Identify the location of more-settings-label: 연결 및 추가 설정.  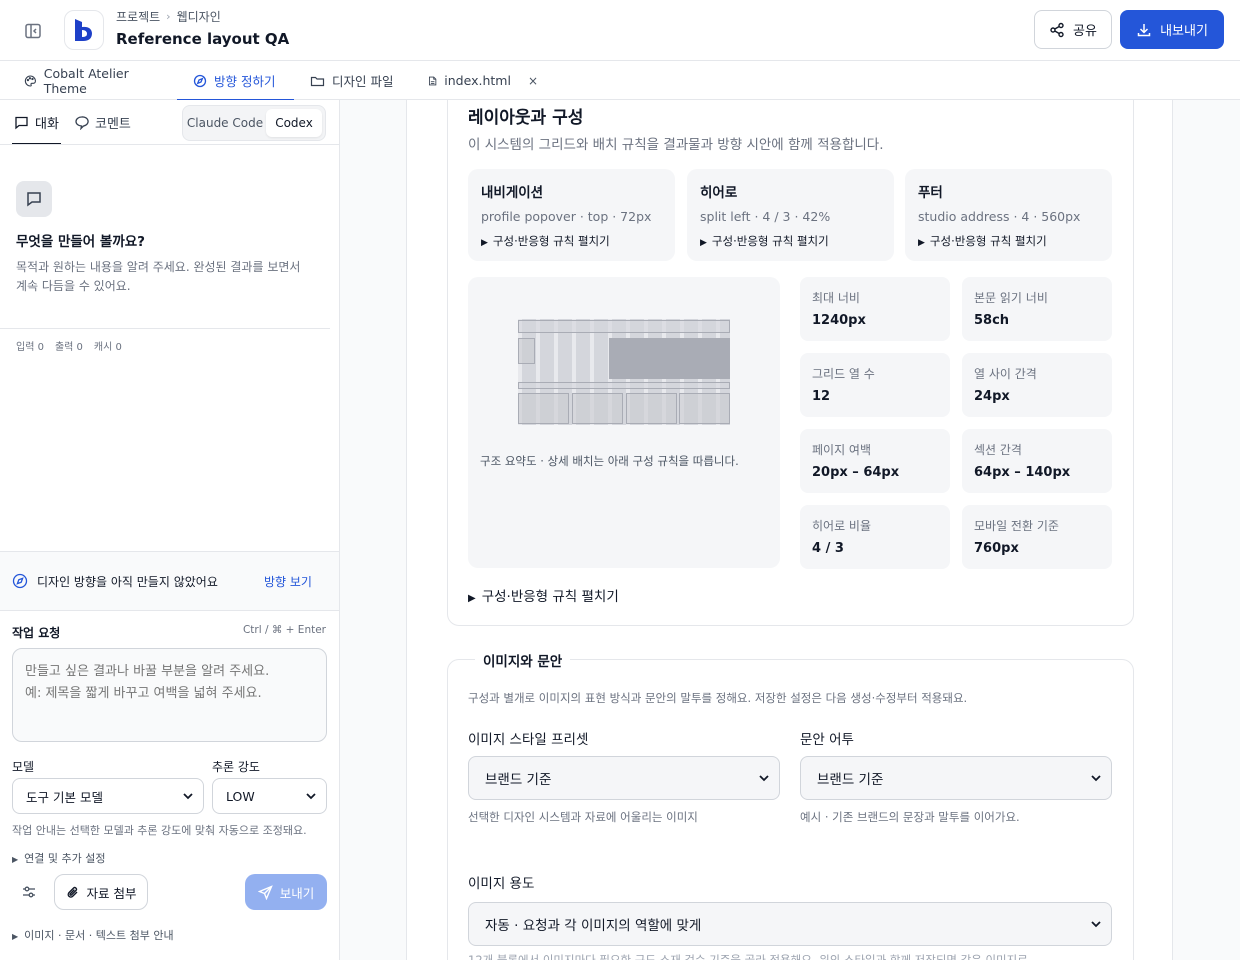
(65, 858).